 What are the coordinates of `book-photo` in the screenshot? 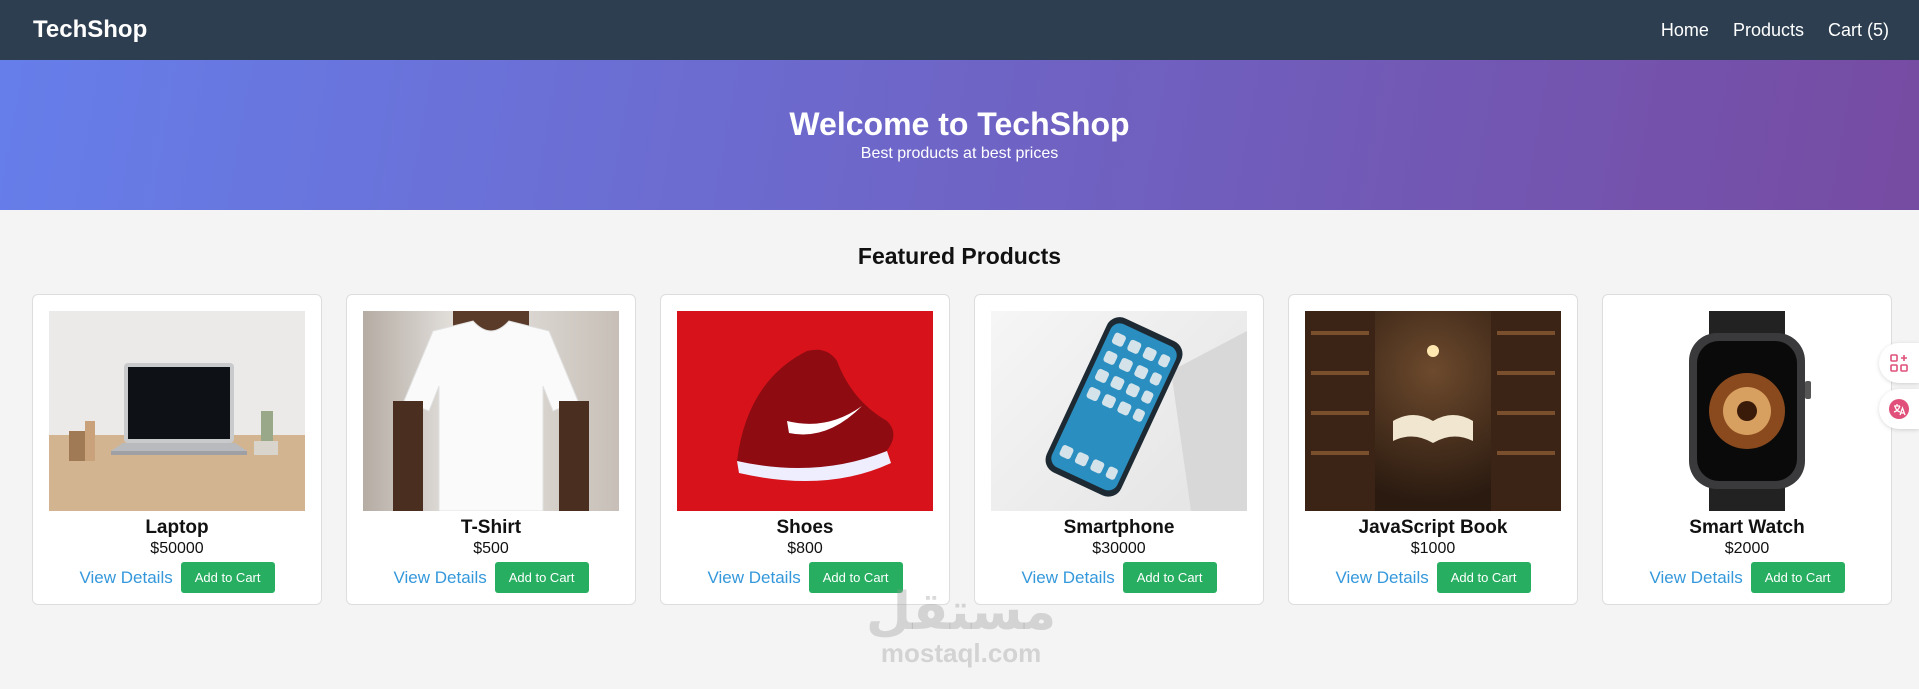 It's located at (1433, 411).